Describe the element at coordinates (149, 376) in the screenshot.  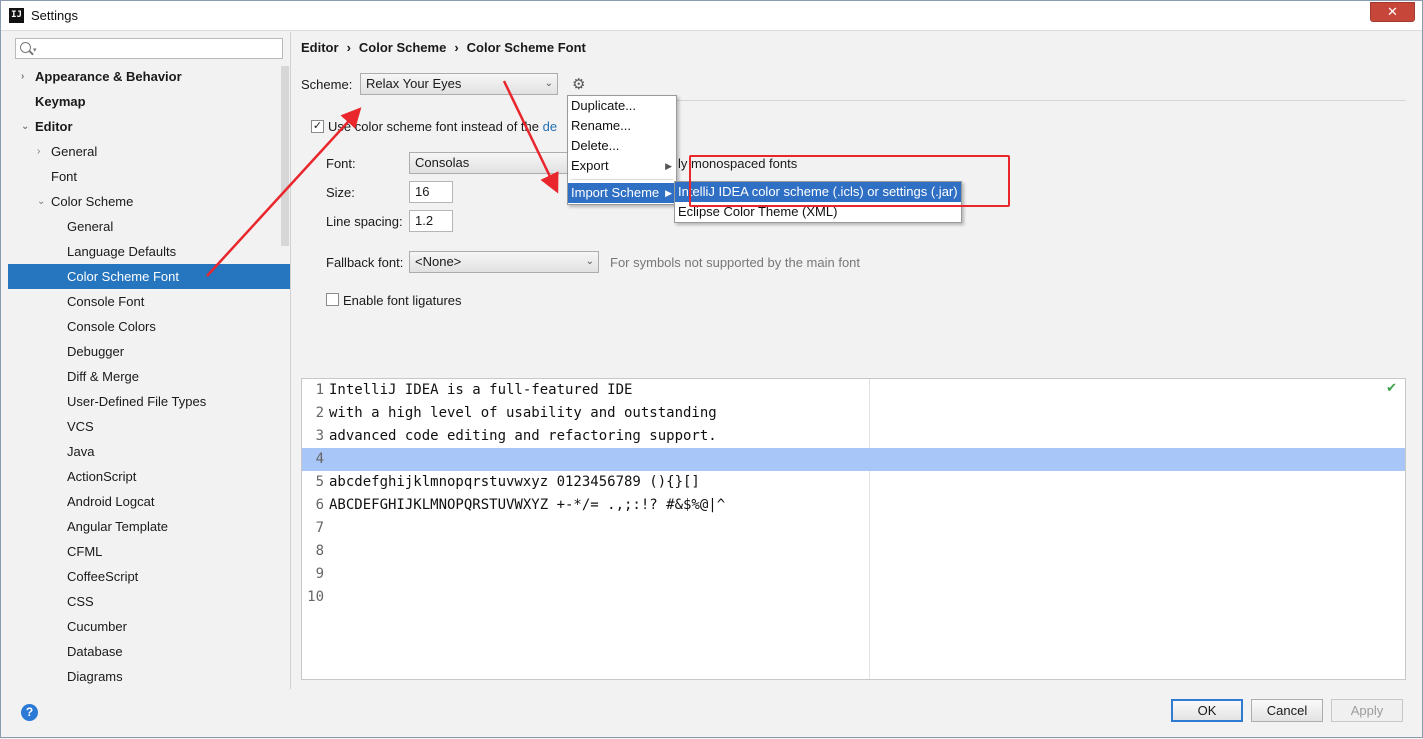
I see `sidebar-item-diff-merge: Diff & Merge` at that location.